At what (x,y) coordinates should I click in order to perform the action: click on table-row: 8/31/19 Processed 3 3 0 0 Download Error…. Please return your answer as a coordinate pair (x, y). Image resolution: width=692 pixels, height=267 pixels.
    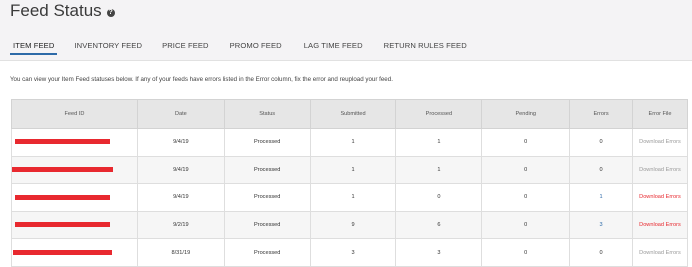
    Looking at the image, I should click on (349, 252).